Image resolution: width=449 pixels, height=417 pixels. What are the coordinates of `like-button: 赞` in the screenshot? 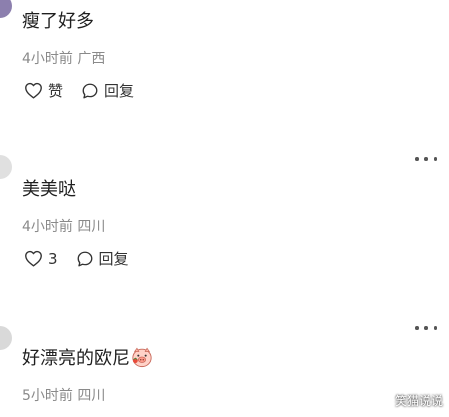 It's located at (43, 90).